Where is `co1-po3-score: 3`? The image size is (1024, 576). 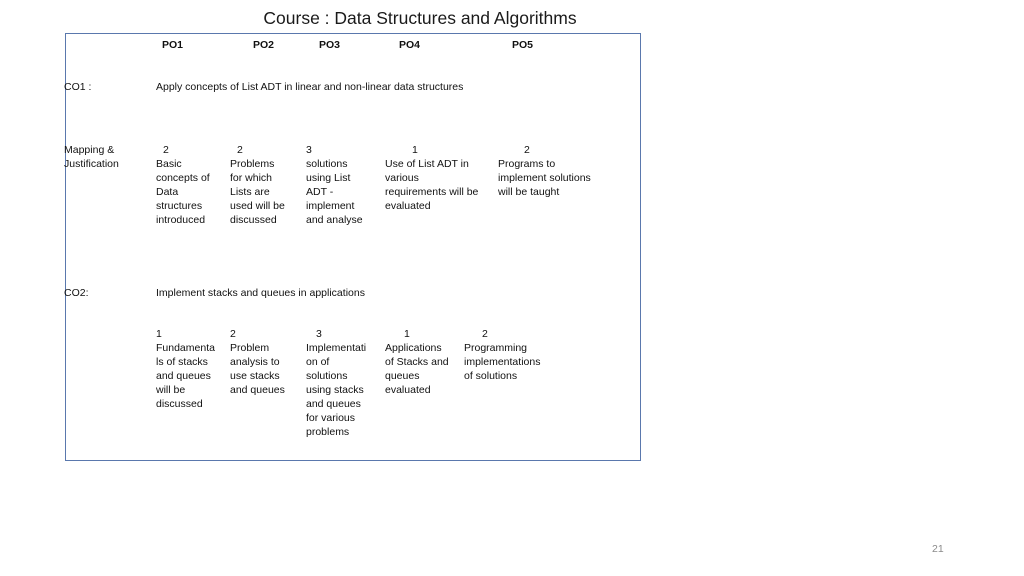
co1-po3-score: 3 is located at coordinates (309, 150).